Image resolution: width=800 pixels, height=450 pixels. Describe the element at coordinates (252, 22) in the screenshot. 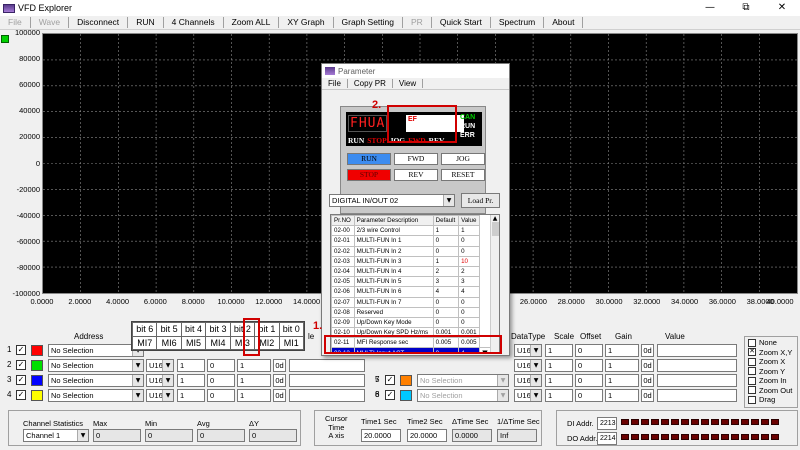

I see `menu-zoom-all: Zoom ALL` at that location.